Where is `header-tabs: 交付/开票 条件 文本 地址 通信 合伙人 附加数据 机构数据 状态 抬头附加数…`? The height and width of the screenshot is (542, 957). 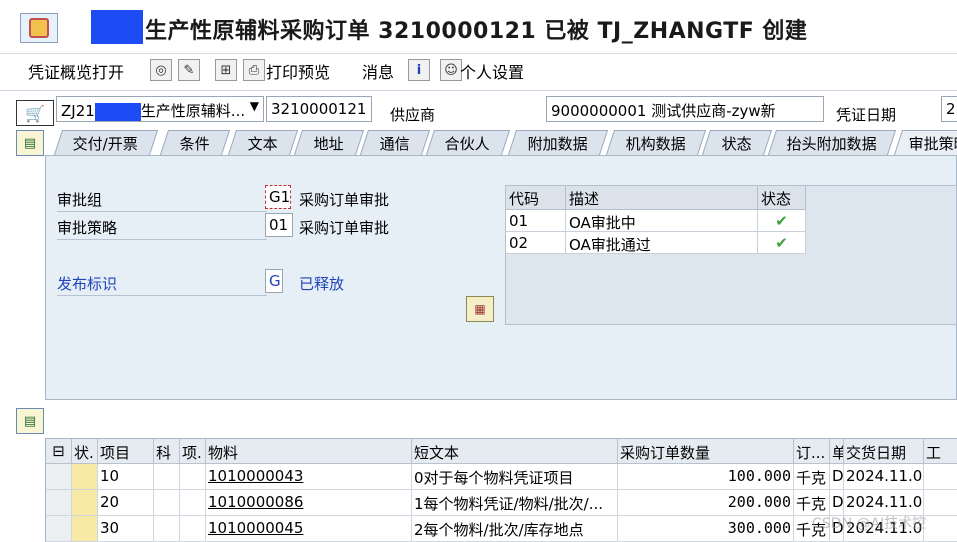 header-tabs: 交付/开票 条件 文本 地址 通信 合伙人 附加数据 机构数据 状态 抬头附加数… is located at coordinates (478, 143).